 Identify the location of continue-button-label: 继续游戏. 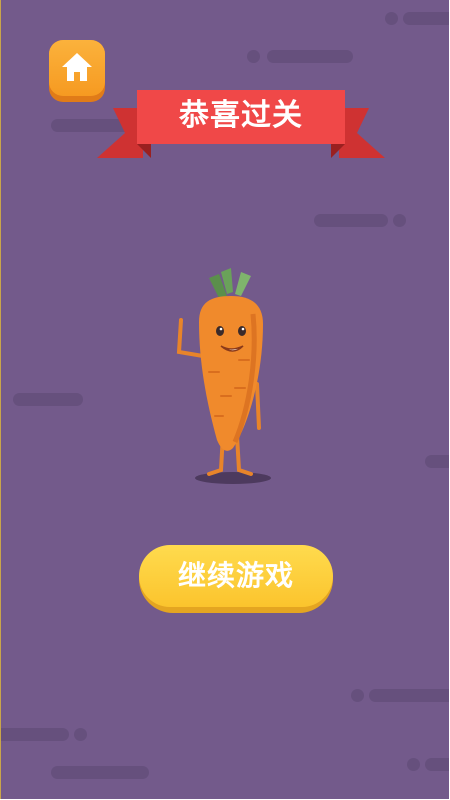
(235, 575).